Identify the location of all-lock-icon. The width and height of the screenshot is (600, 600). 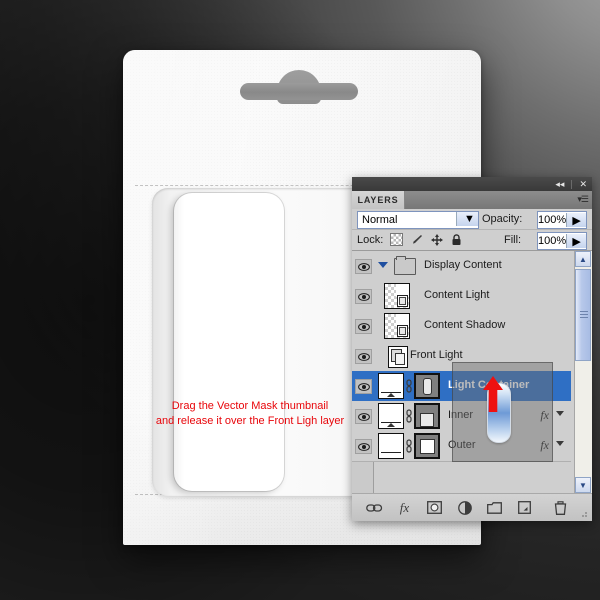
(456, 239).